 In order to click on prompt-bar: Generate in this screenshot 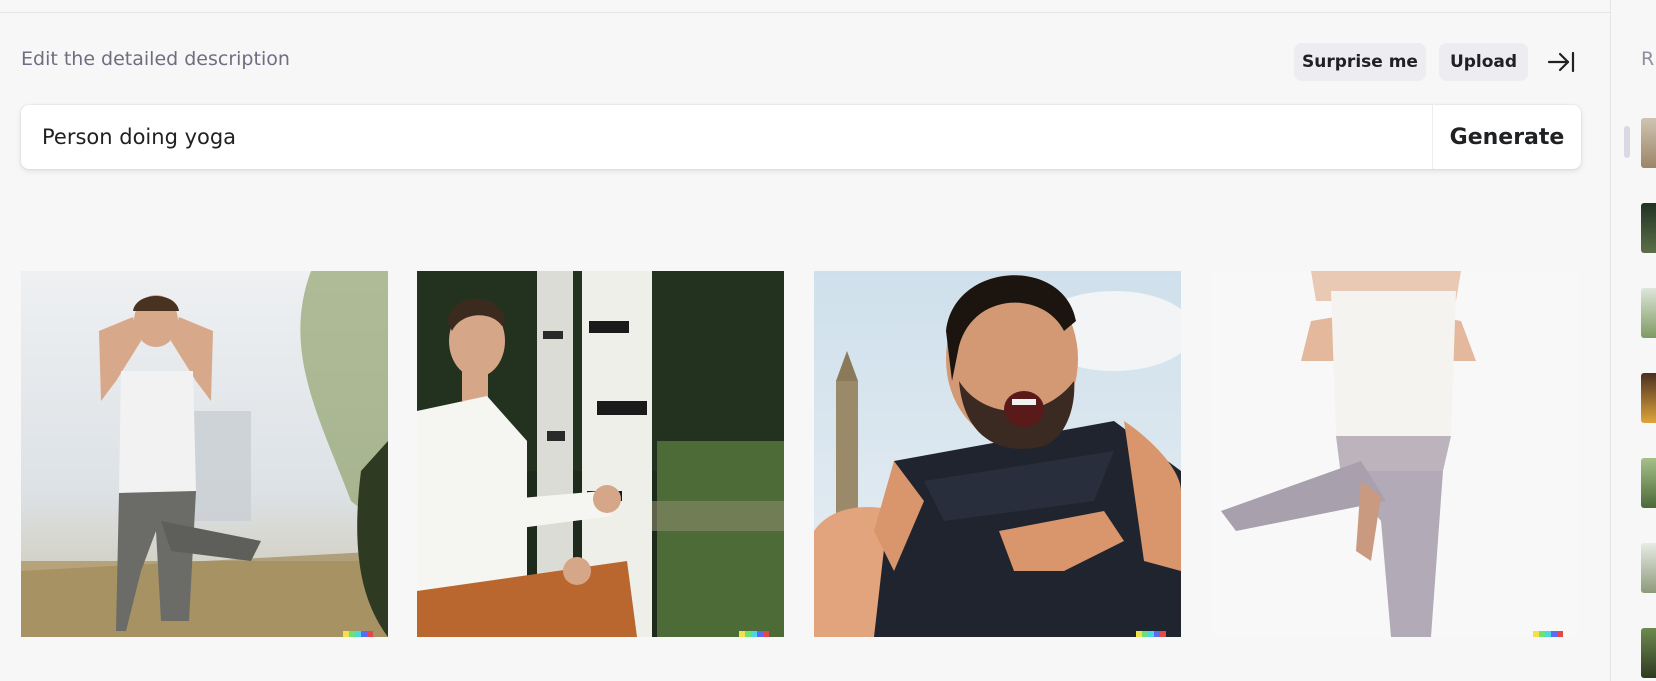, I will do `click(801, 137)`.